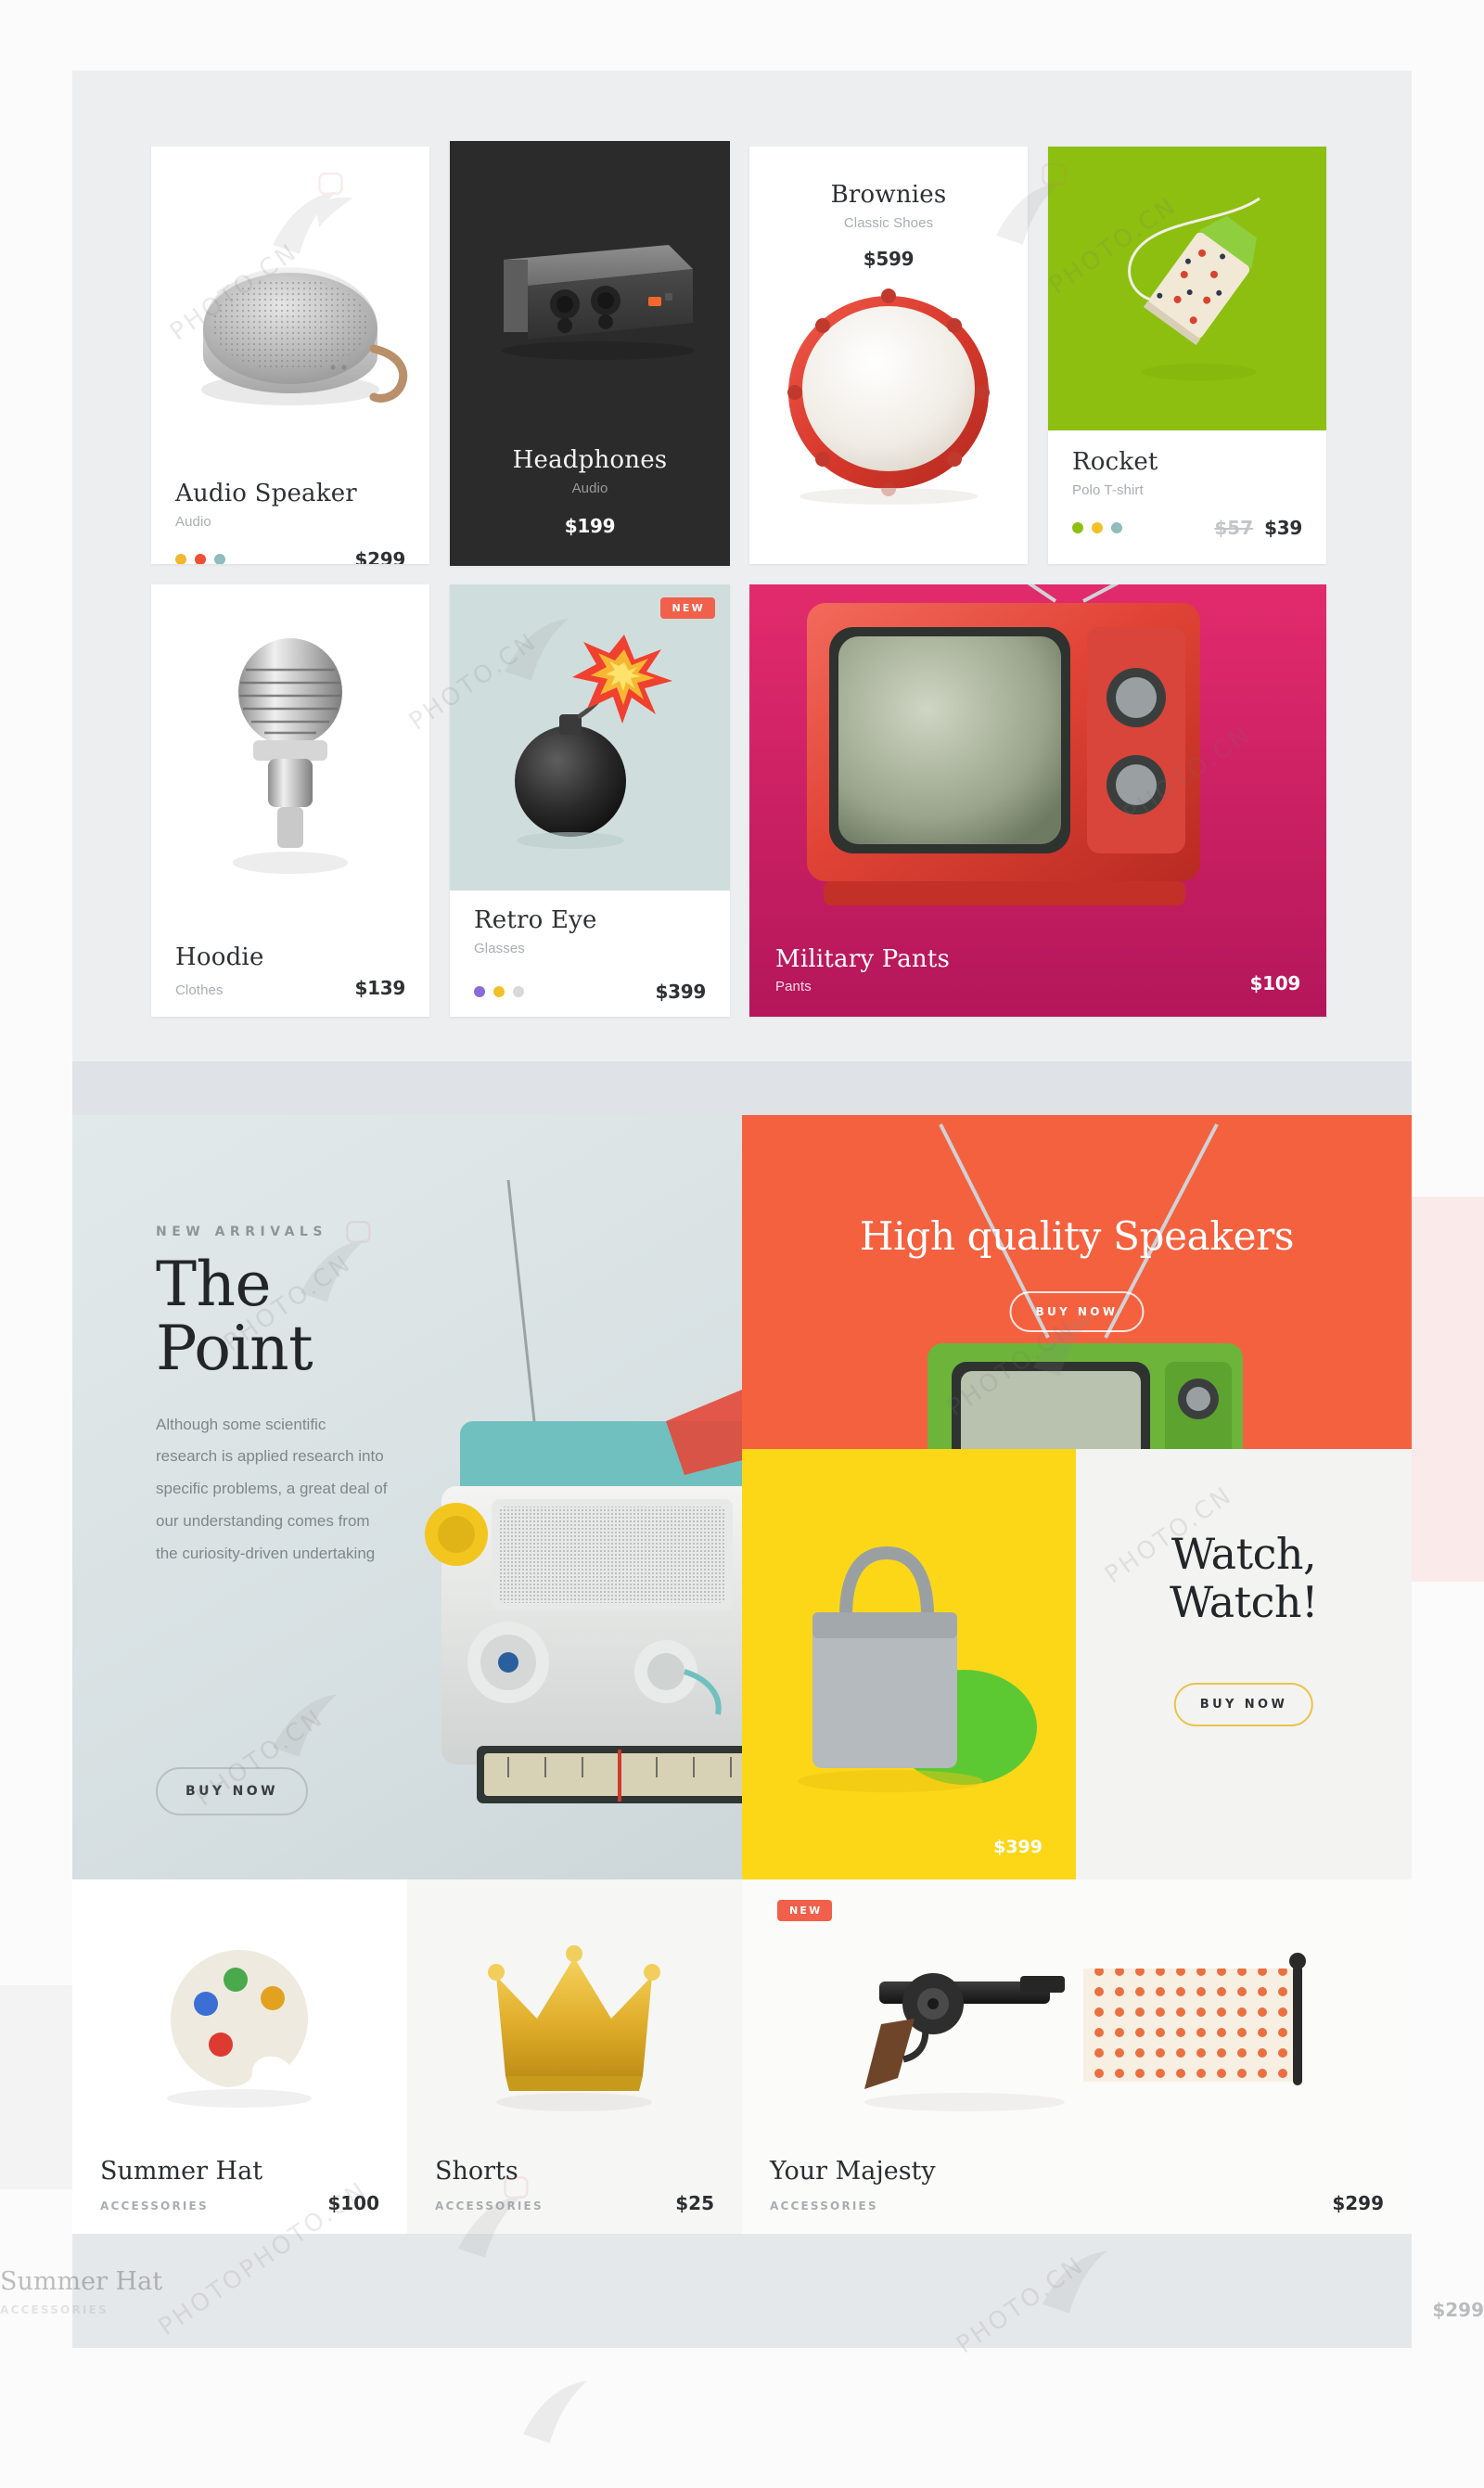 This screenshot has height=2488, width=1484. Describe the element at coordinates (863, 959) in the screenshot. I see `product-title: Military Pants` at that location.